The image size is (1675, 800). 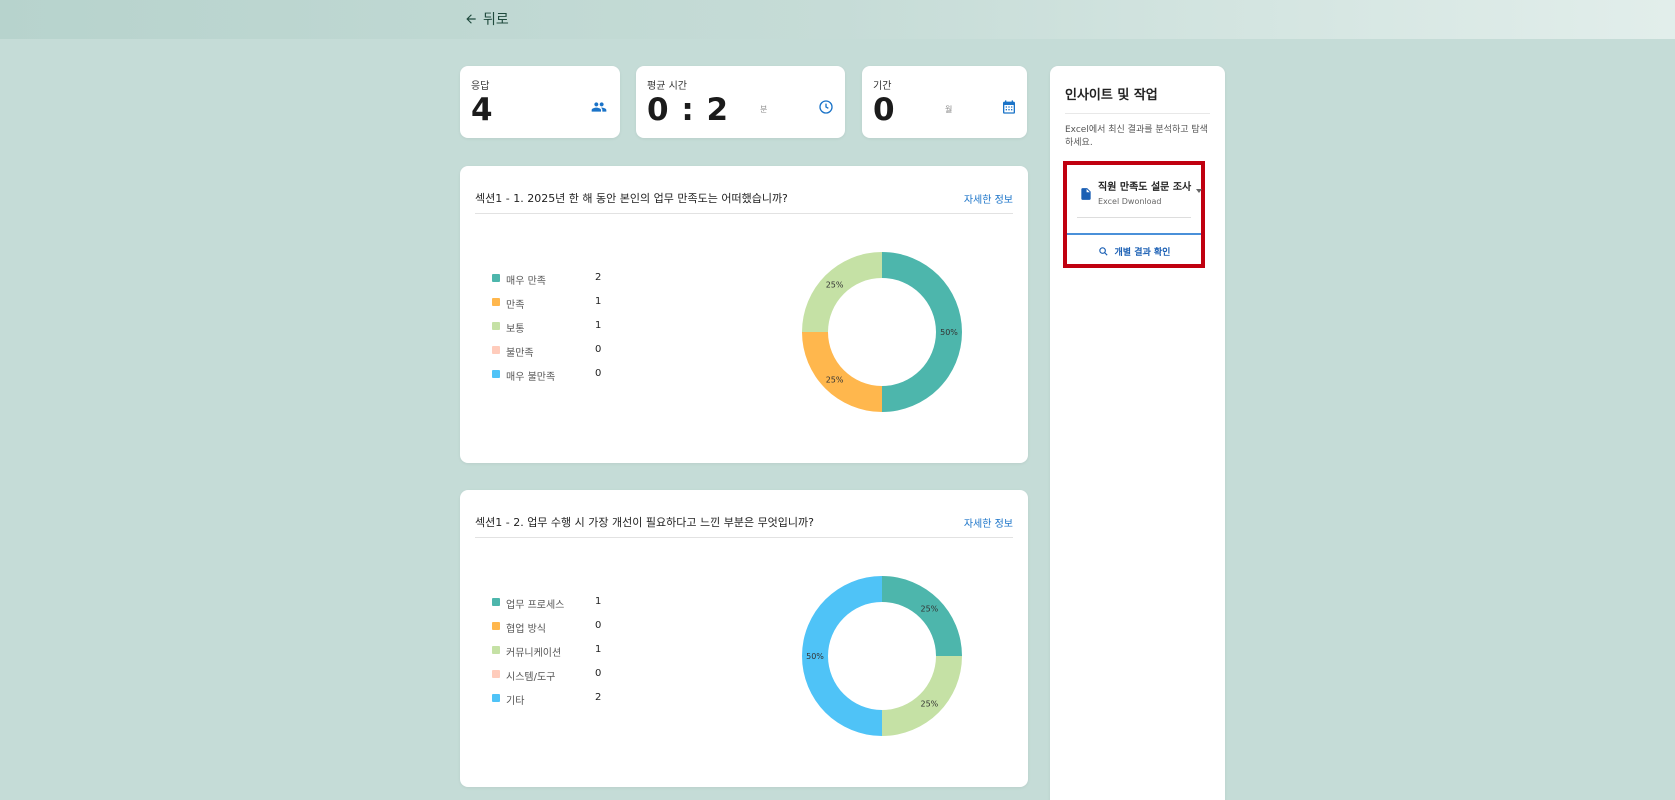 What do you see at coordinates (1111, 95) in the screenshot?
I see `sidebar-title: 인사이트 및 작업` at bounding box center [1111, 95].